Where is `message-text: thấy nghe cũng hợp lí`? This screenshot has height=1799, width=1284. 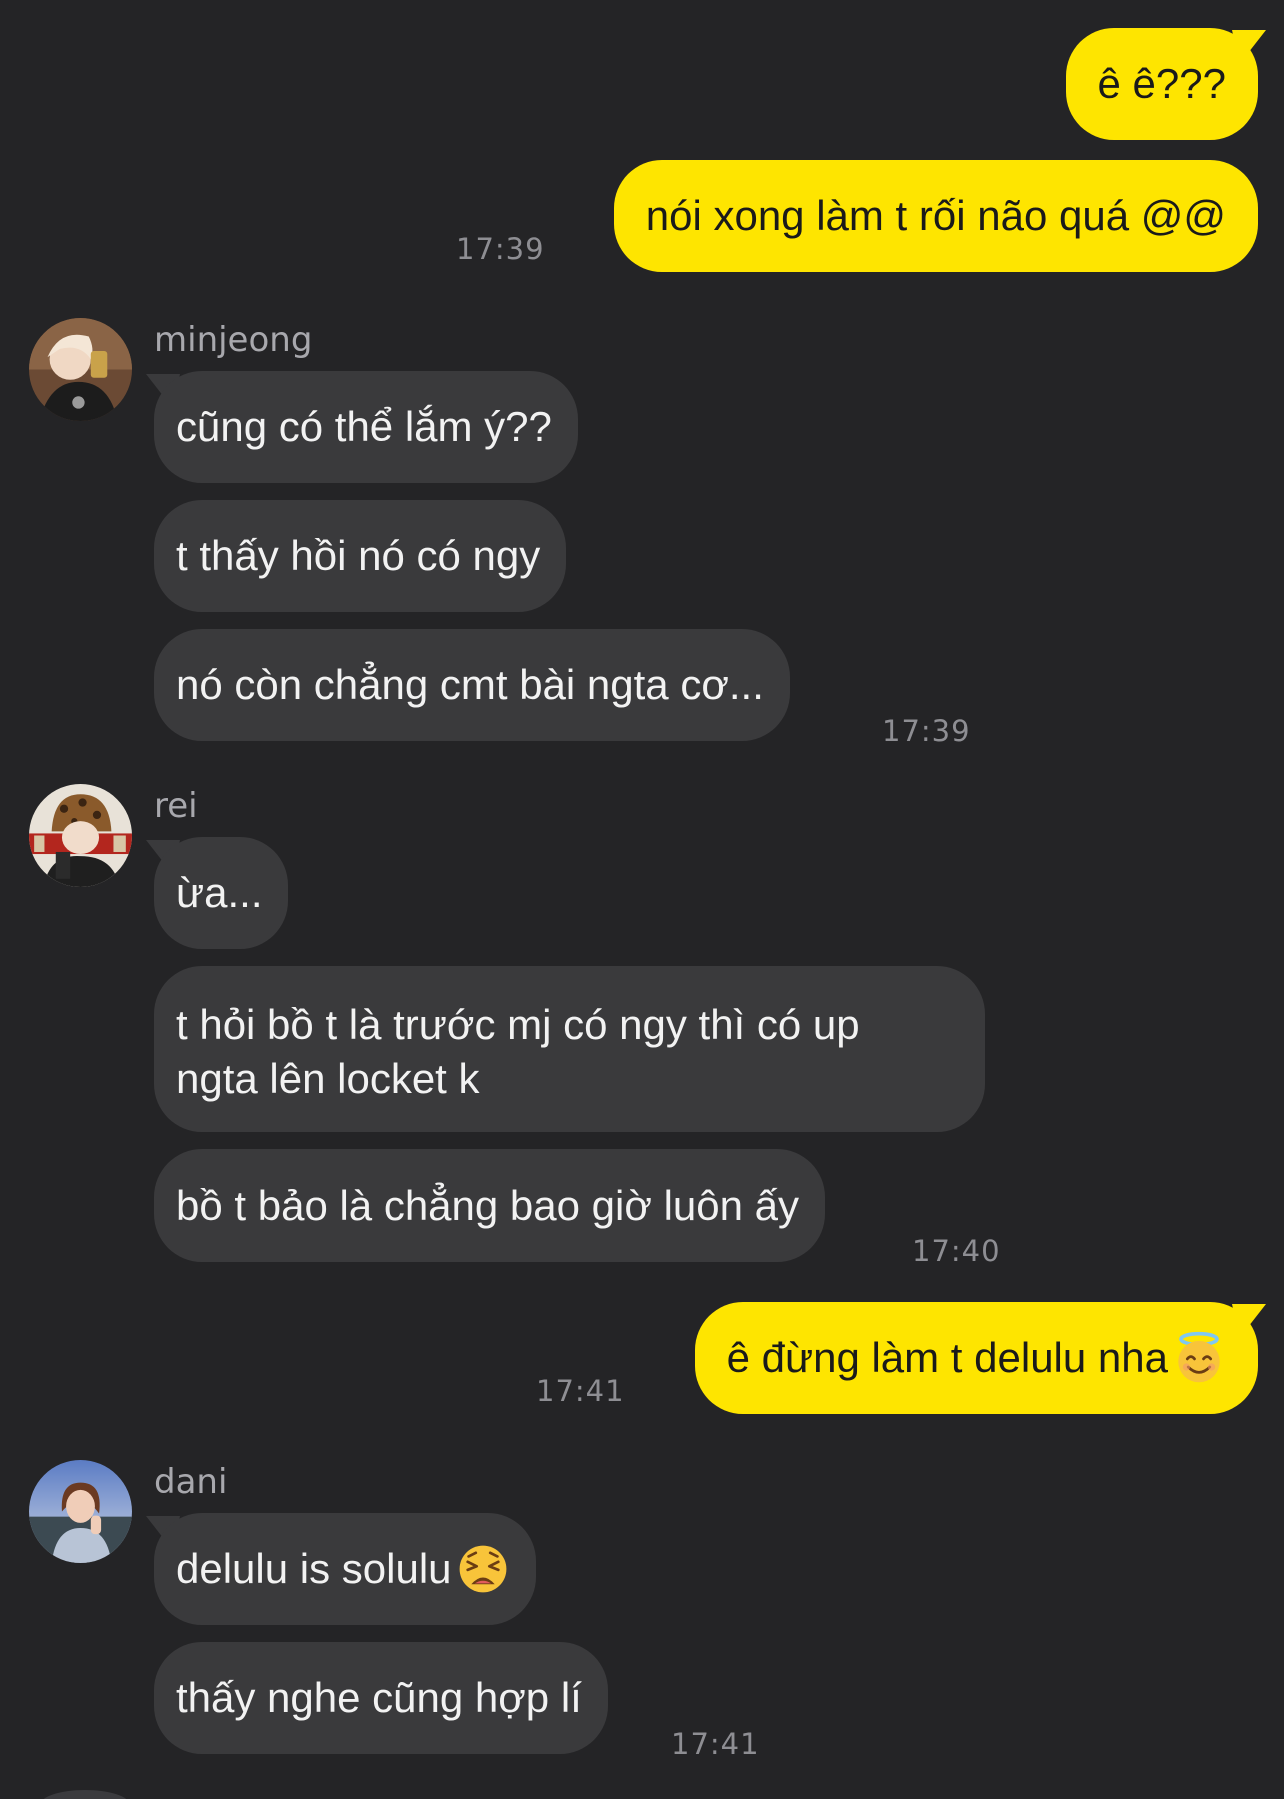 message-text: thấy nghe cũng hợp lí is located at coordinates (379, 1697).